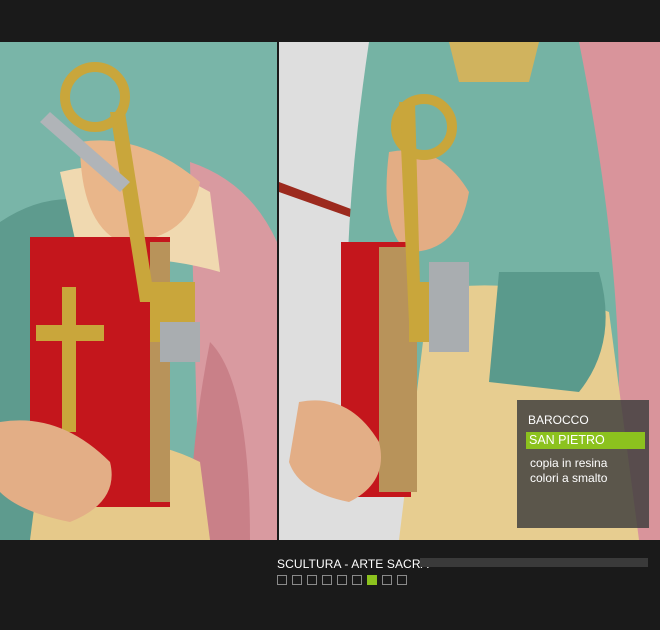  Describe the element at coordinates (569, 478) in the screenshot. I see `description-line: colori a smalto` at that location.